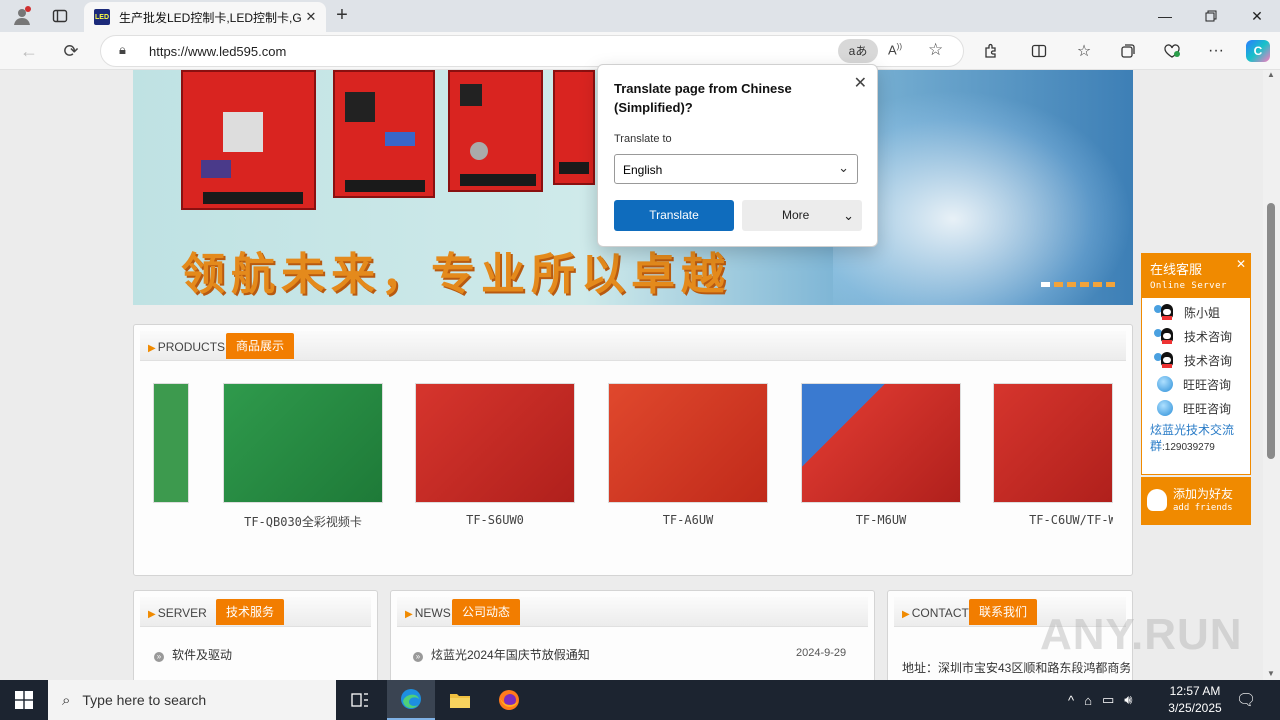 The width and height of the screenshot is (1280, 720). I want to click on translate-button: Translate, so click(674, 215).